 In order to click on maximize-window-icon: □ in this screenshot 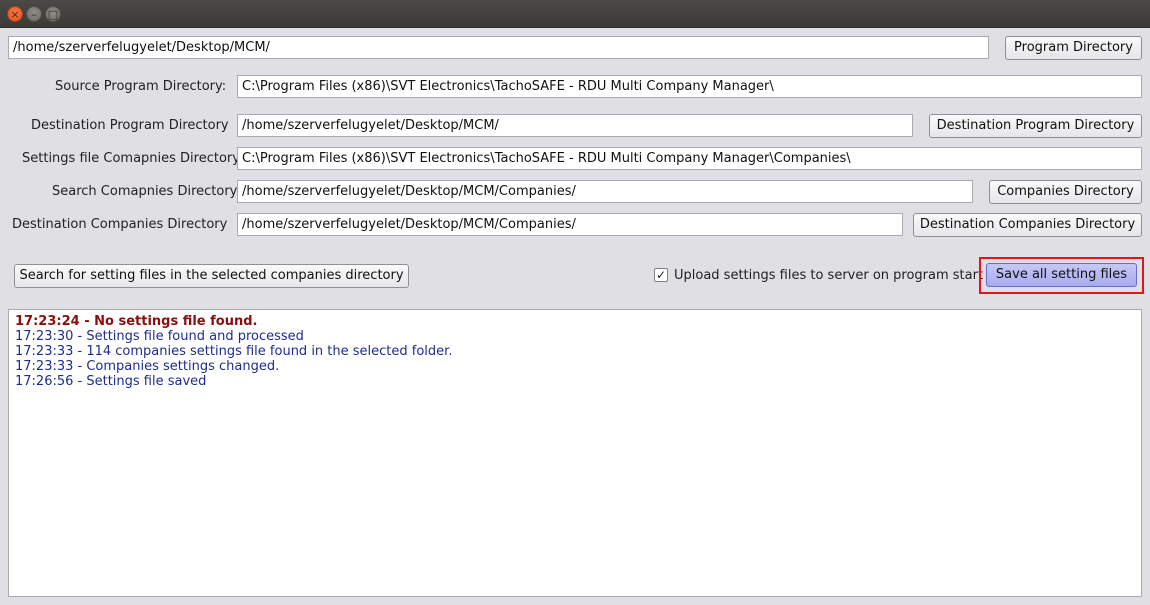, I will do `click(53, 14)`.